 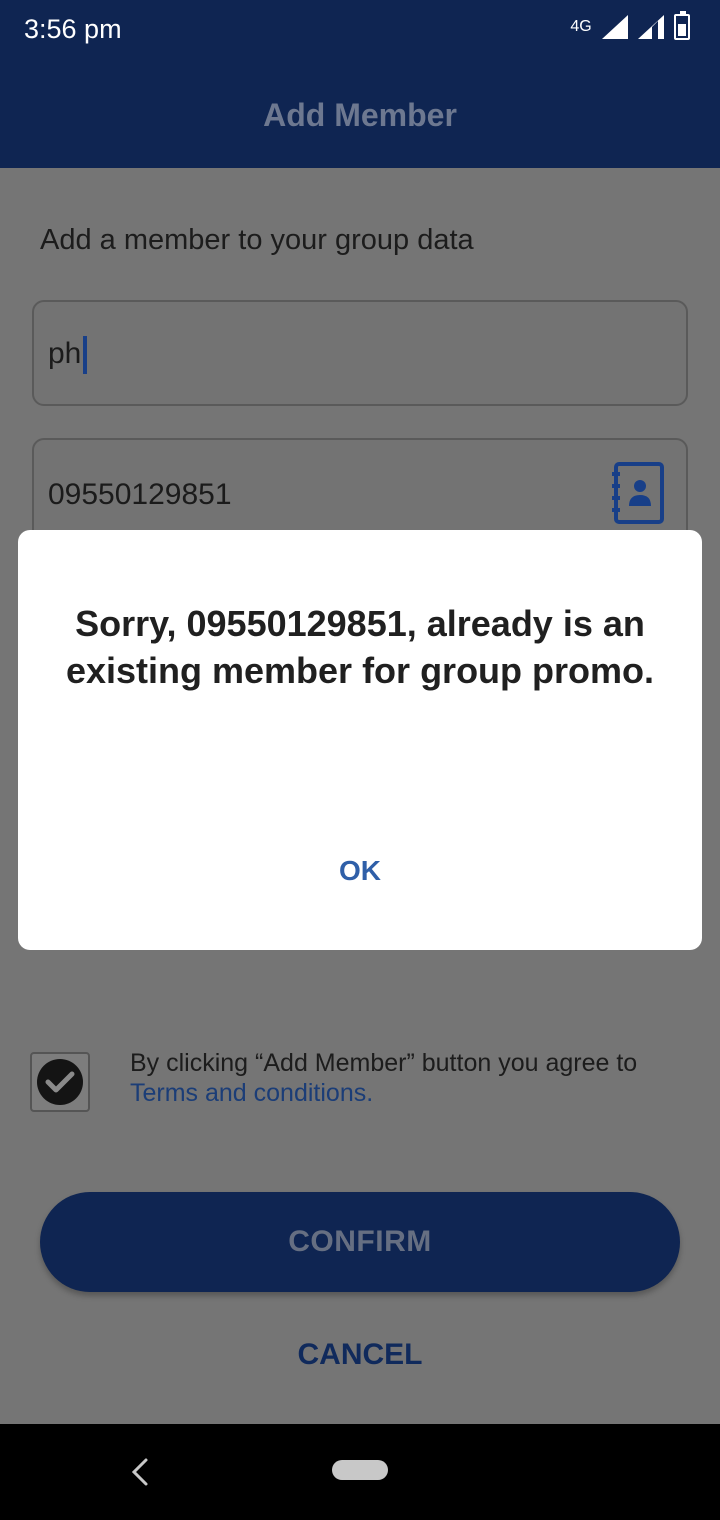 What do you see at coordinates (360, 31) in the screenshot?
I see `status-bar: 3:56 pm 4G` at bounding box center [360, 31].